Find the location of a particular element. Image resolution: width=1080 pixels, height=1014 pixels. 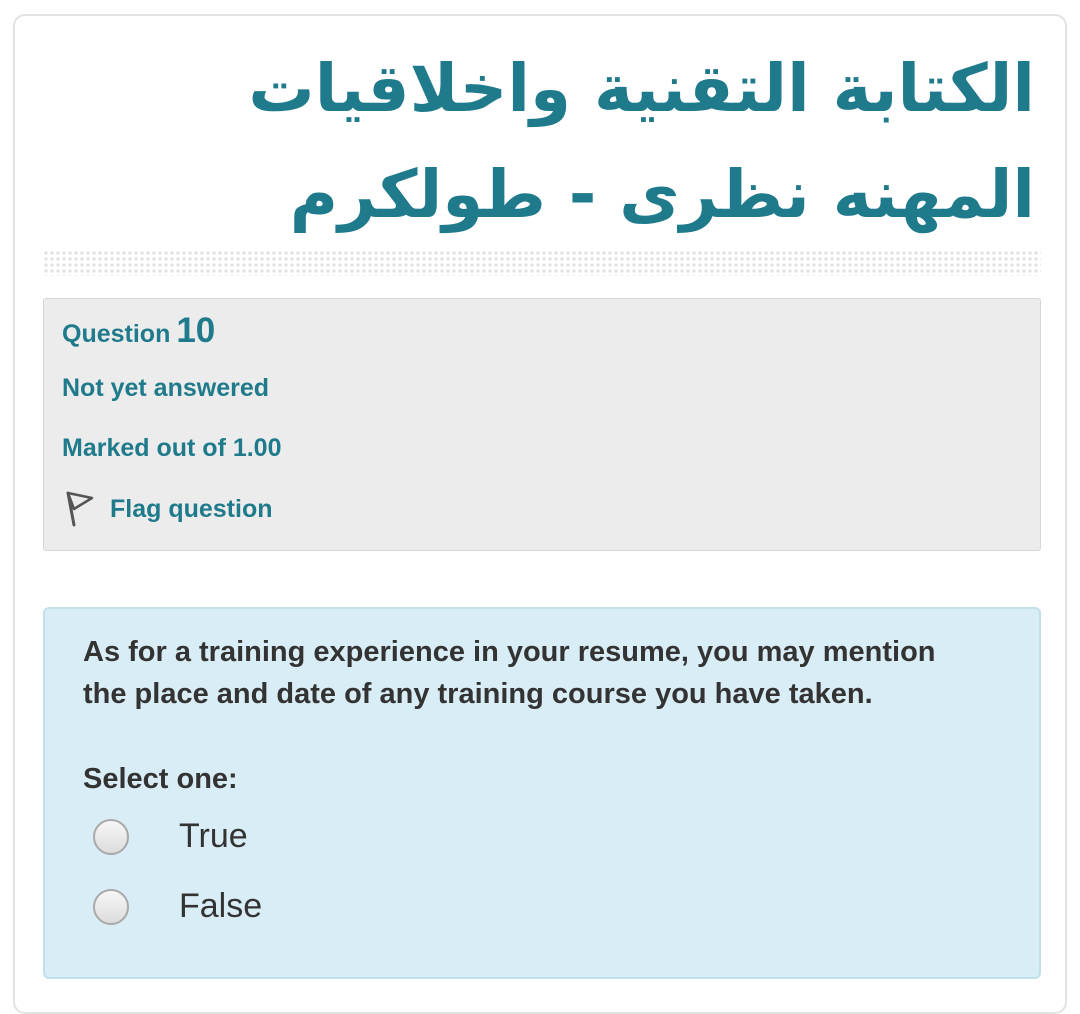

radio-button-false is located at coordinates (111, 906).